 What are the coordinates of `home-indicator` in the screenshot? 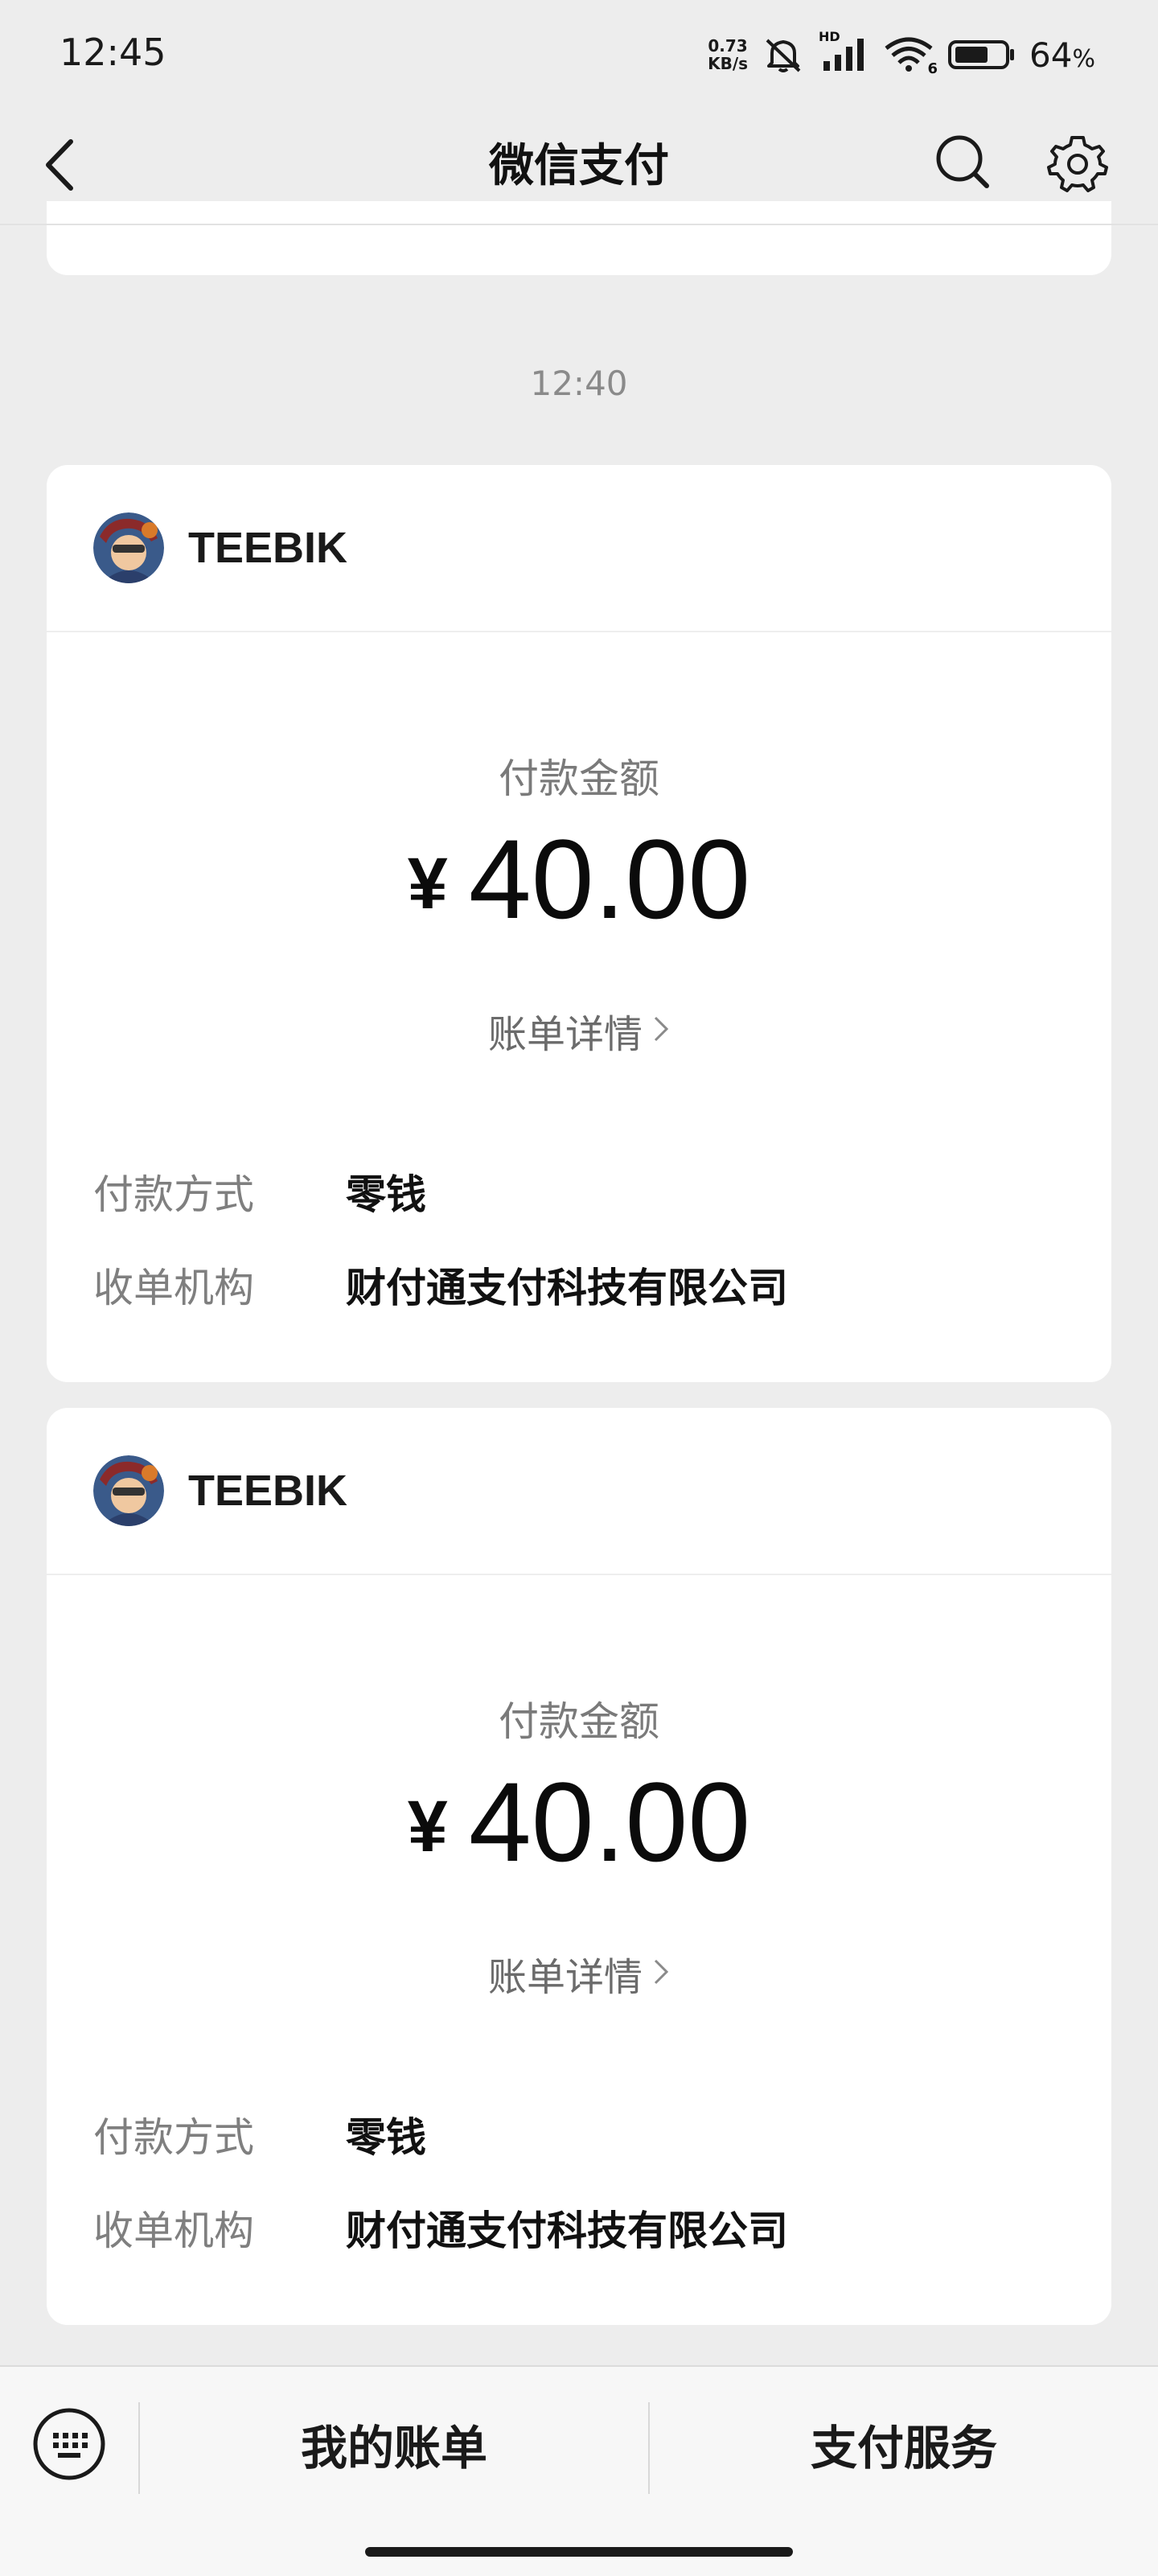 It's located at (579, 2552).